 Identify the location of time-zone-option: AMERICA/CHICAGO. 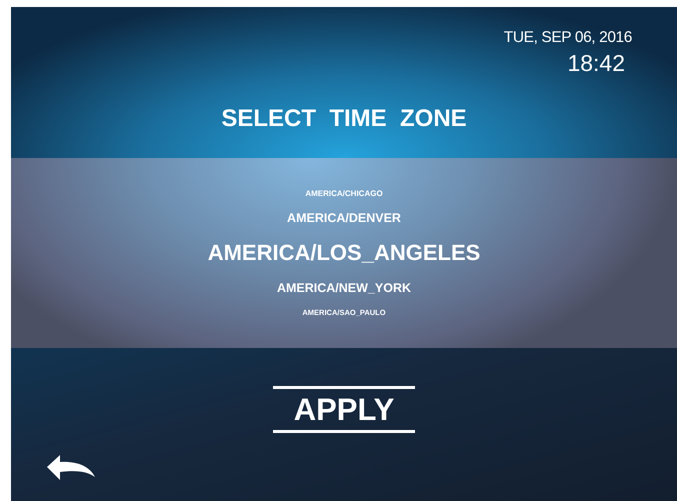
(344, 193).